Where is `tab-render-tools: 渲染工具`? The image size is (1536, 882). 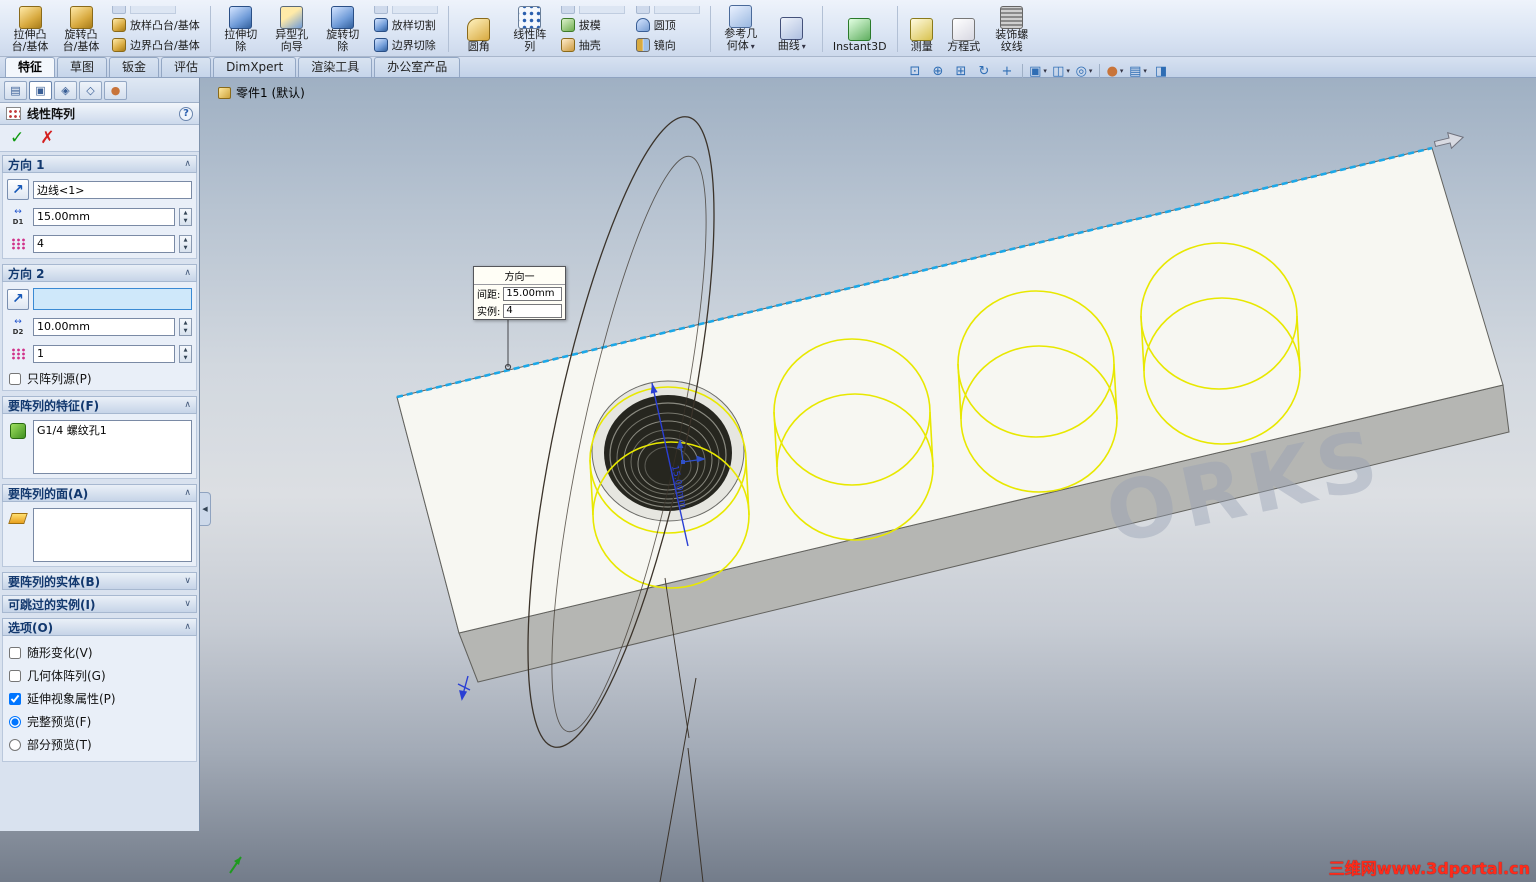 tab-render-tools: 渲染工具 is located at coordinates (335, 67).